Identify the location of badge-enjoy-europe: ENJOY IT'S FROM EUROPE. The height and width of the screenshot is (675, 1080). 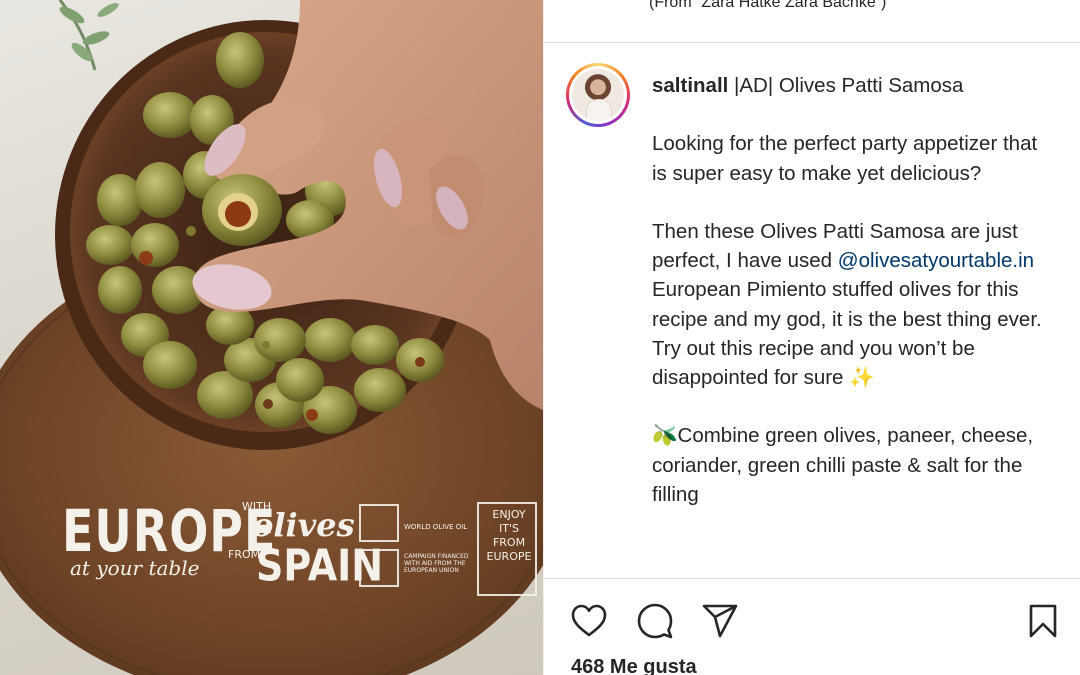
(509, 535).